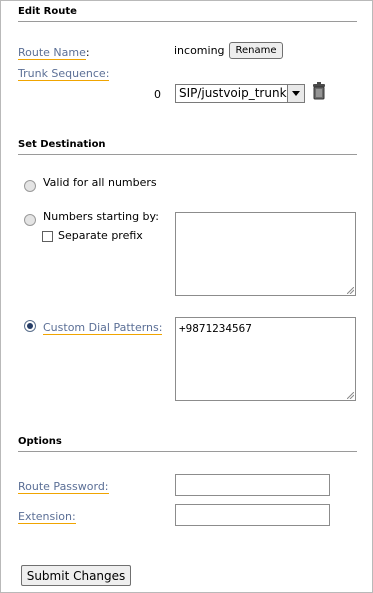 The height and width of the screenshot is (593, 373). What do you see at coordinates (101, 216) in the screenshot?
I see `numbers-starting-label: Numbers starting by:` at bounding box center [101, 216].